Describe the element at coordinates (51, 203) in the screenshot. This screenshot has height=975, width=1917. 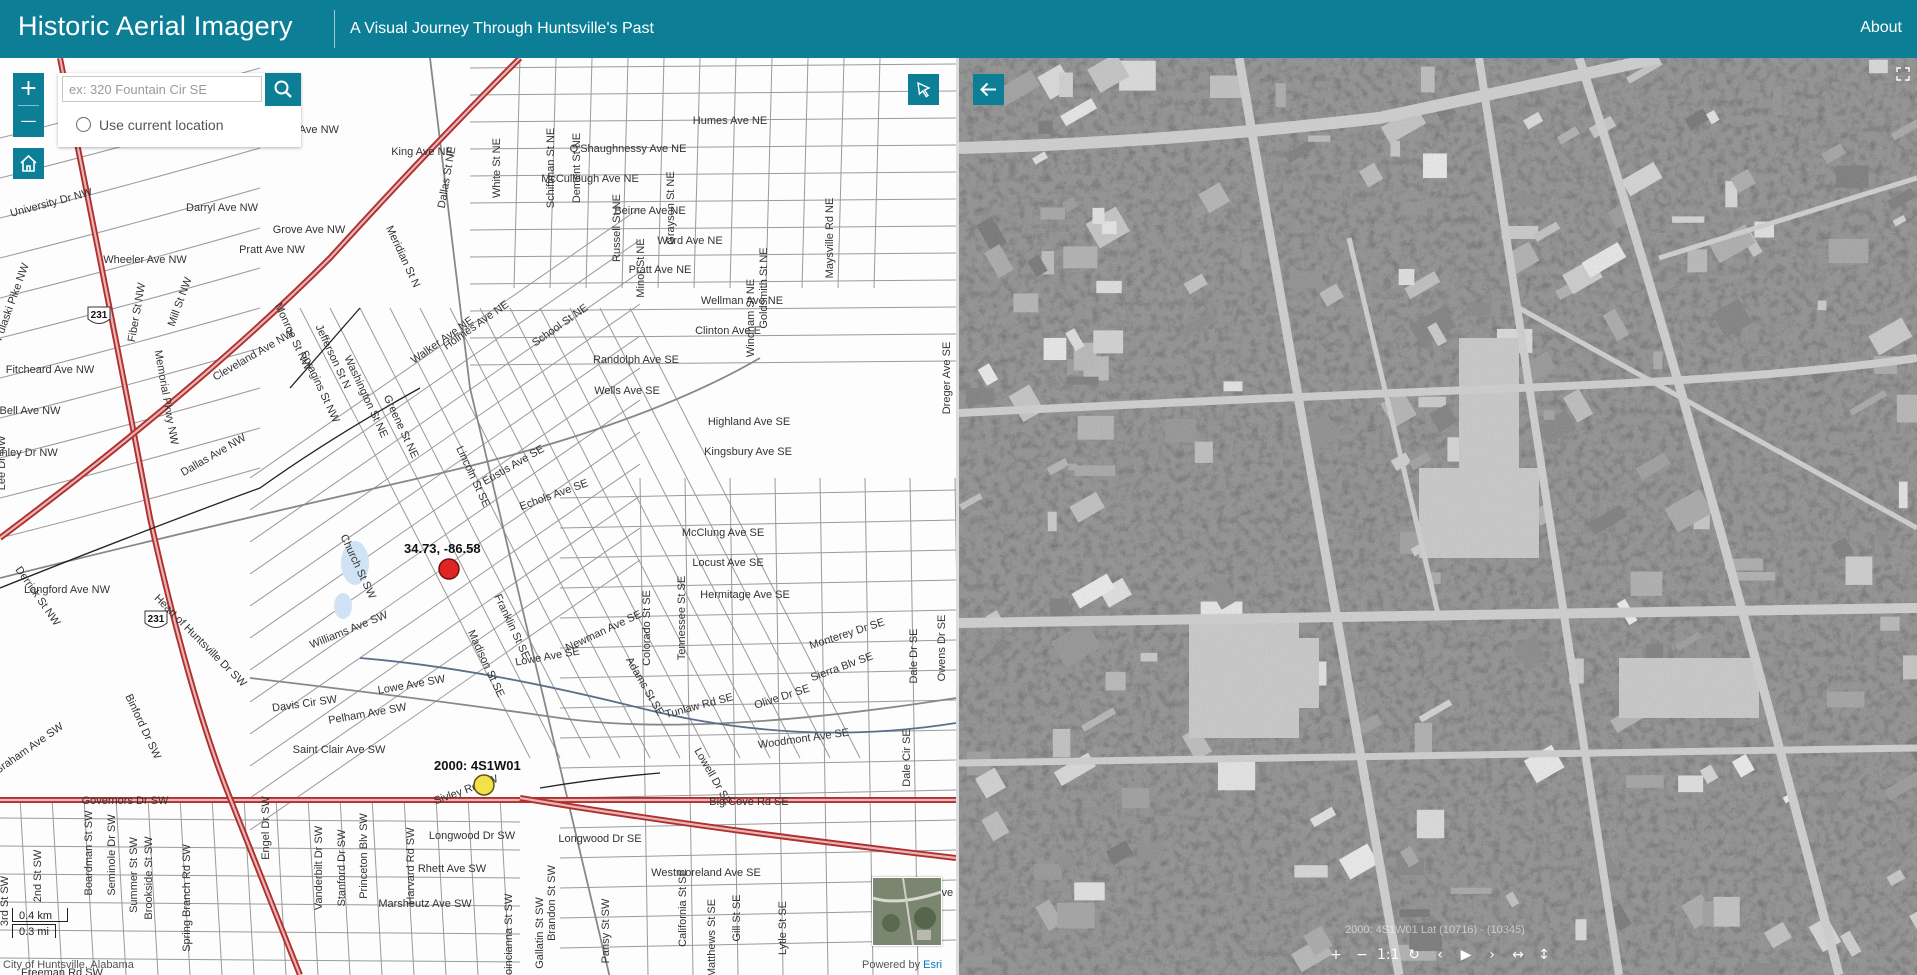
I see `street-label: University Dr NW` at that location.